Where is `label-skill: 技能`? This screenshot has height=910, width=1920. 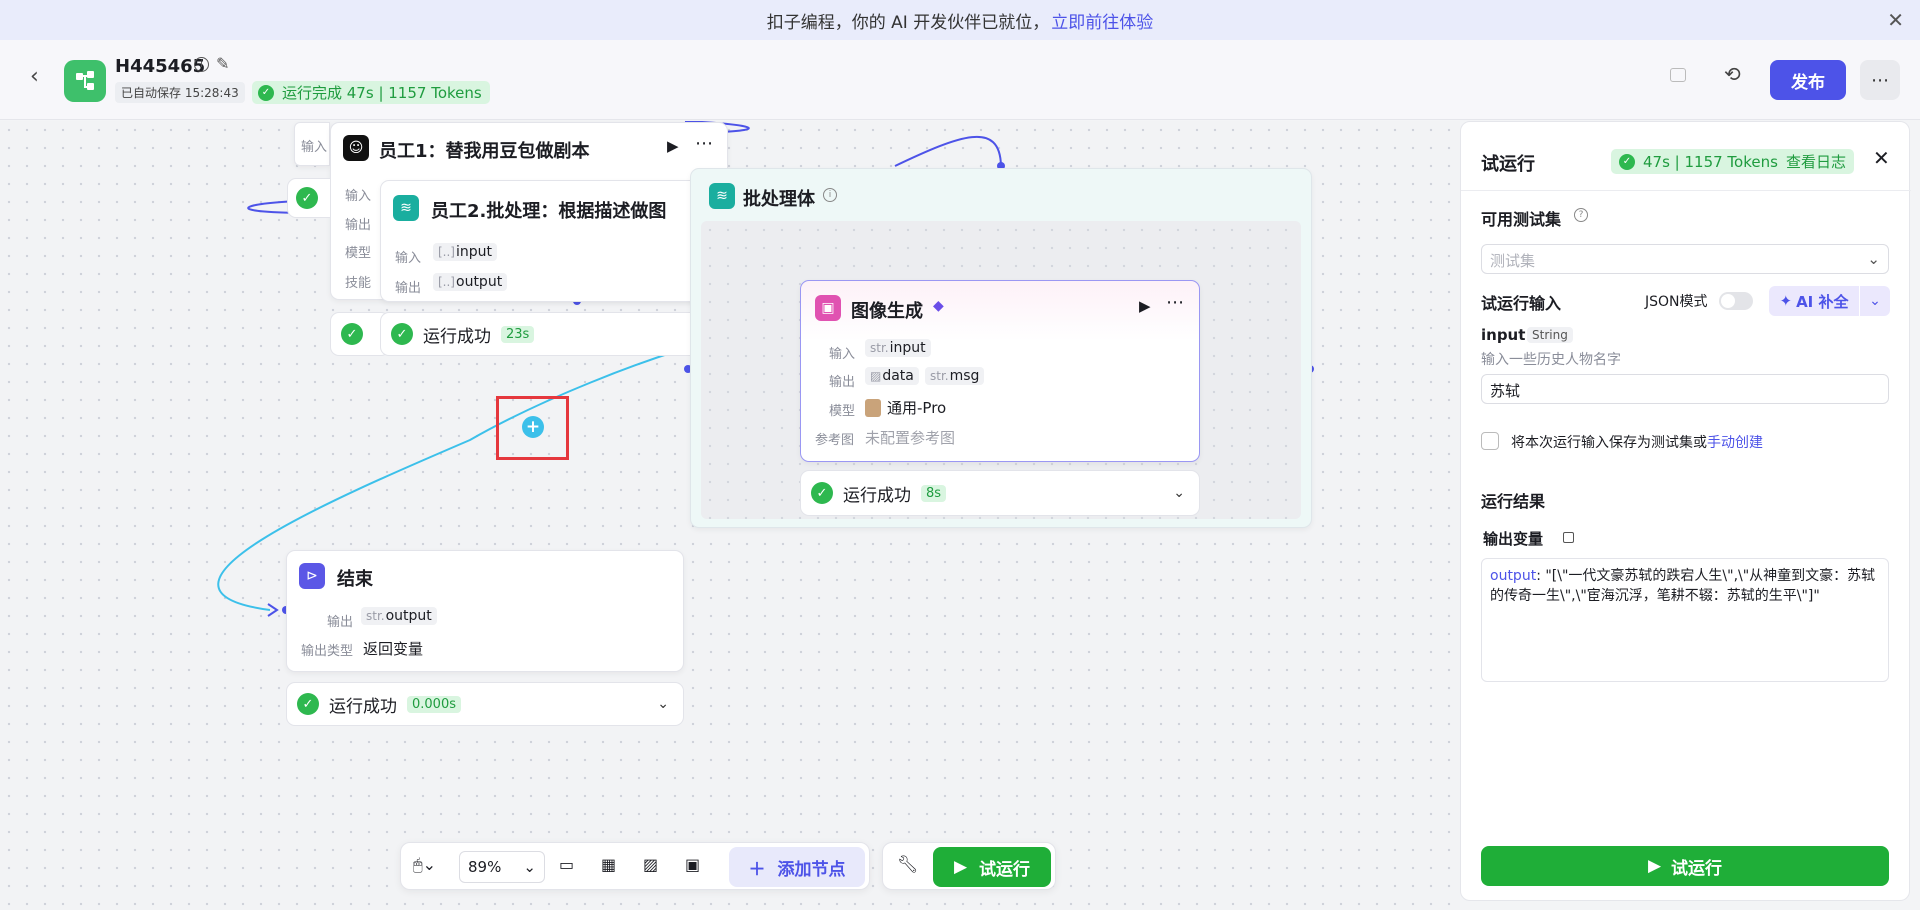
label-skill: 技能 is located at coordinates (358, 283).